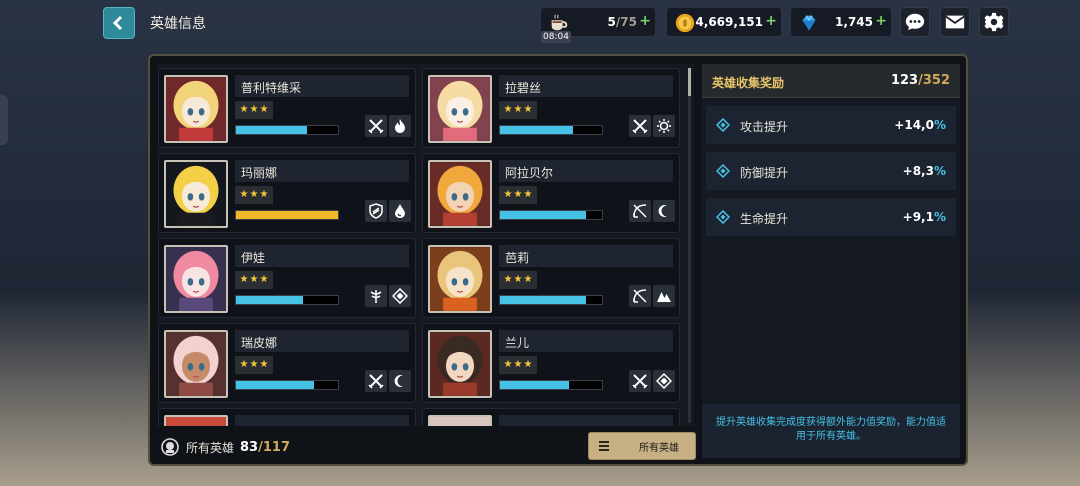 The image size is (1080, 486). I want to click on filter-all-heroes-button: 所有英雄, so click(642, 446).